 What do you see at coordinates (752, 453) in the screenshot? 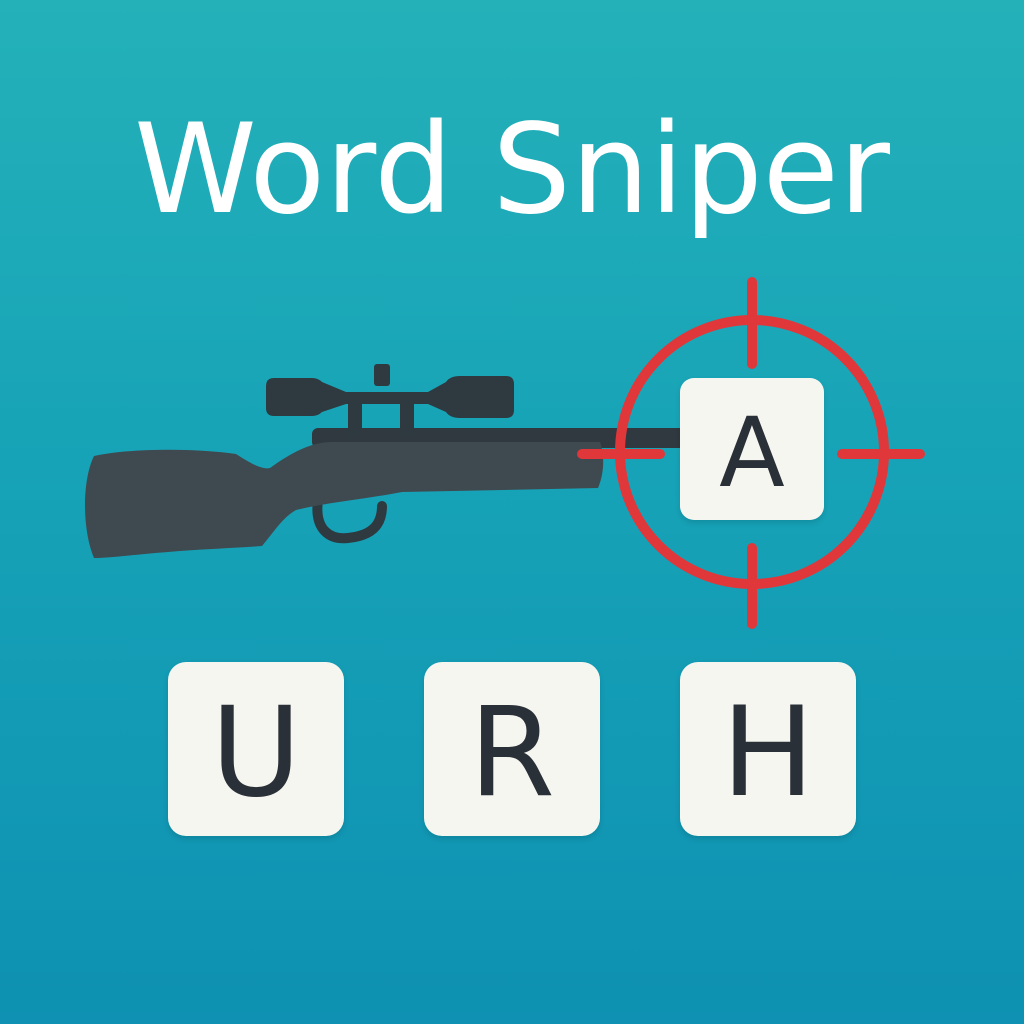
I see `target-letter: A` at bounding box center [752, 453].